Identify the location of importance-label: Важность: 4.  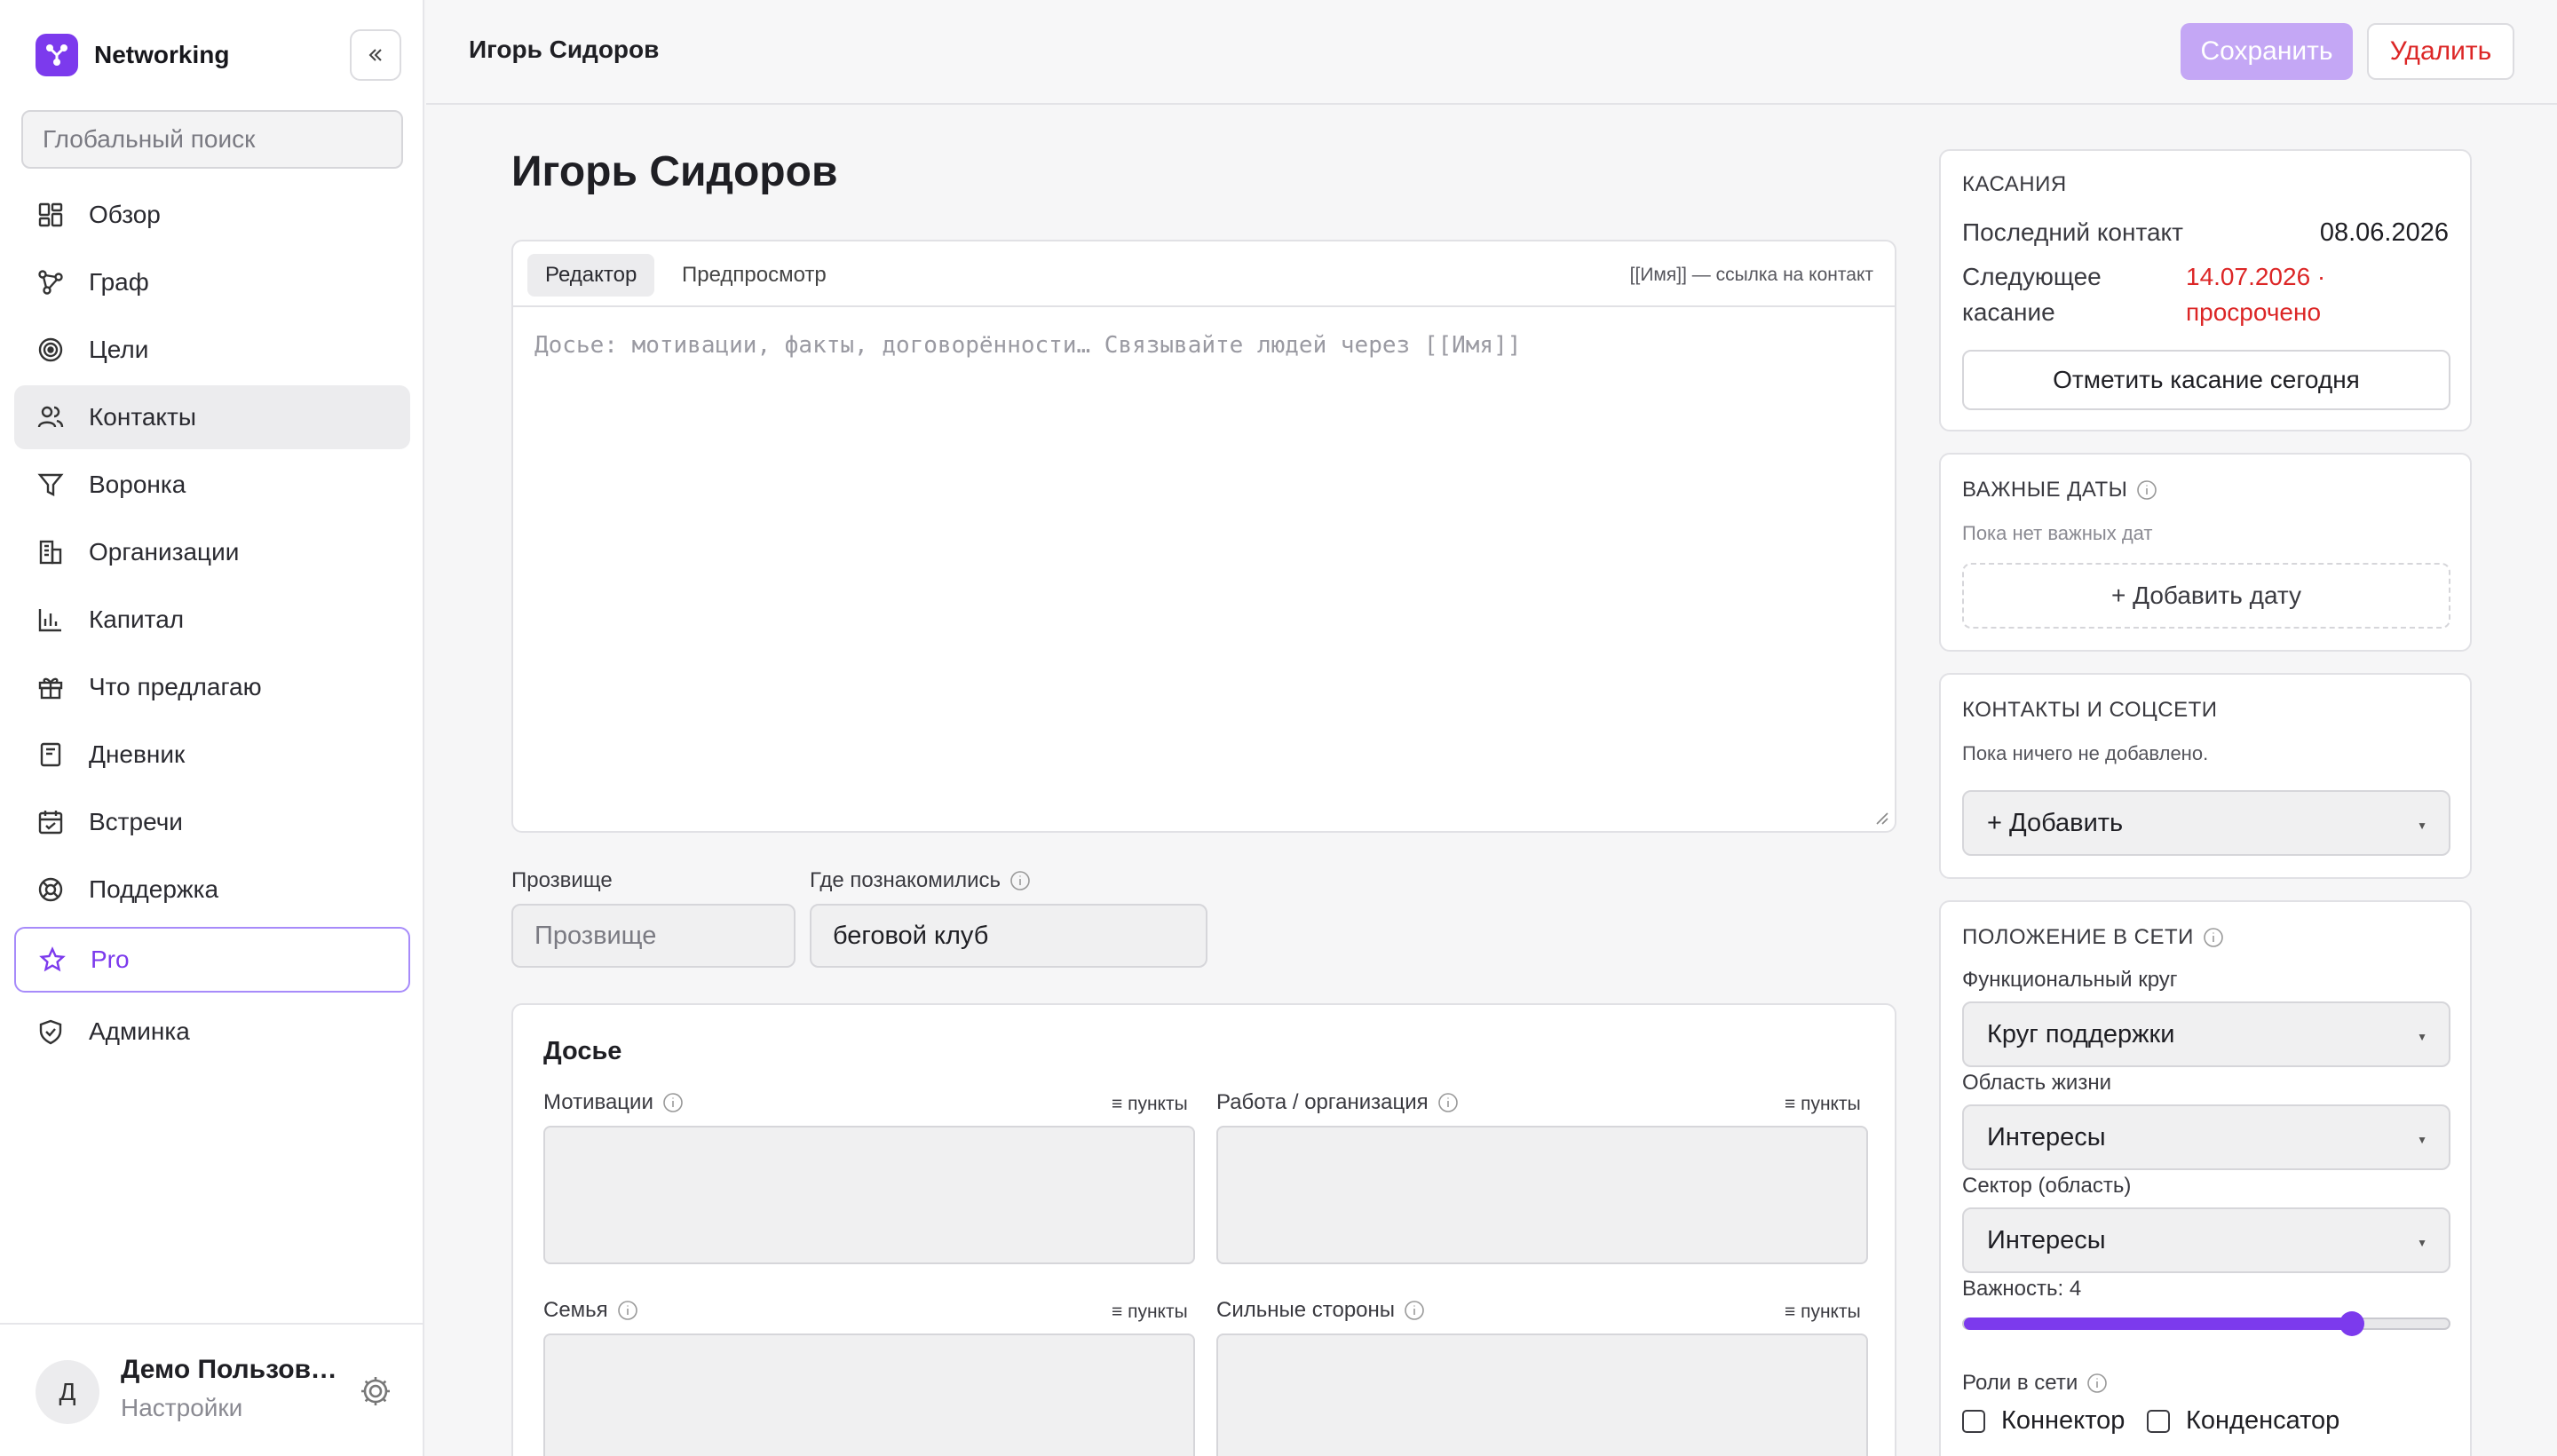
(2022, 1289).